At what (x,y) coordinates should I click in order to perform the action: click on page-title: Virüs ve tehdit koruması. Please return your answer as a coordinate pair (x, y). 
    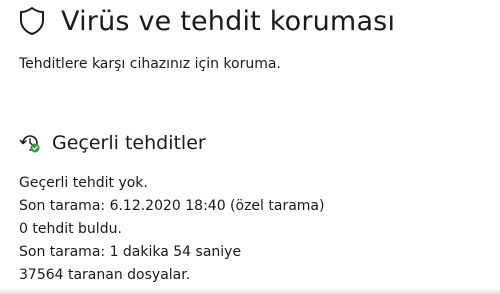
    Looking at the image, I should click on (228, 21).